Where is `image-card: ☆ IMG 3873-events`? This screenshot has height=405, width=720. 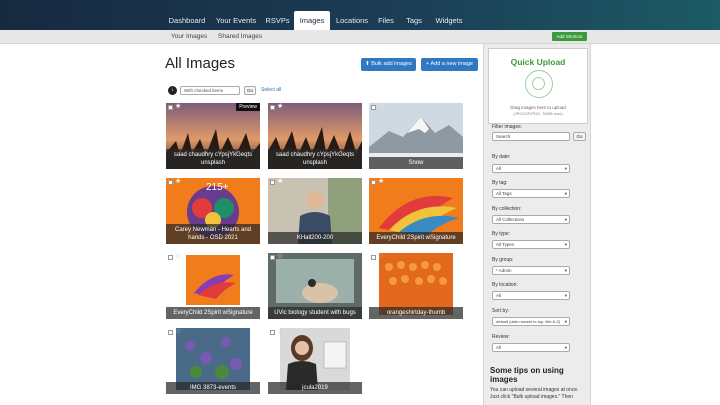
image-card: ☆ IMG 3873-events is located at coordinates (213, 361).